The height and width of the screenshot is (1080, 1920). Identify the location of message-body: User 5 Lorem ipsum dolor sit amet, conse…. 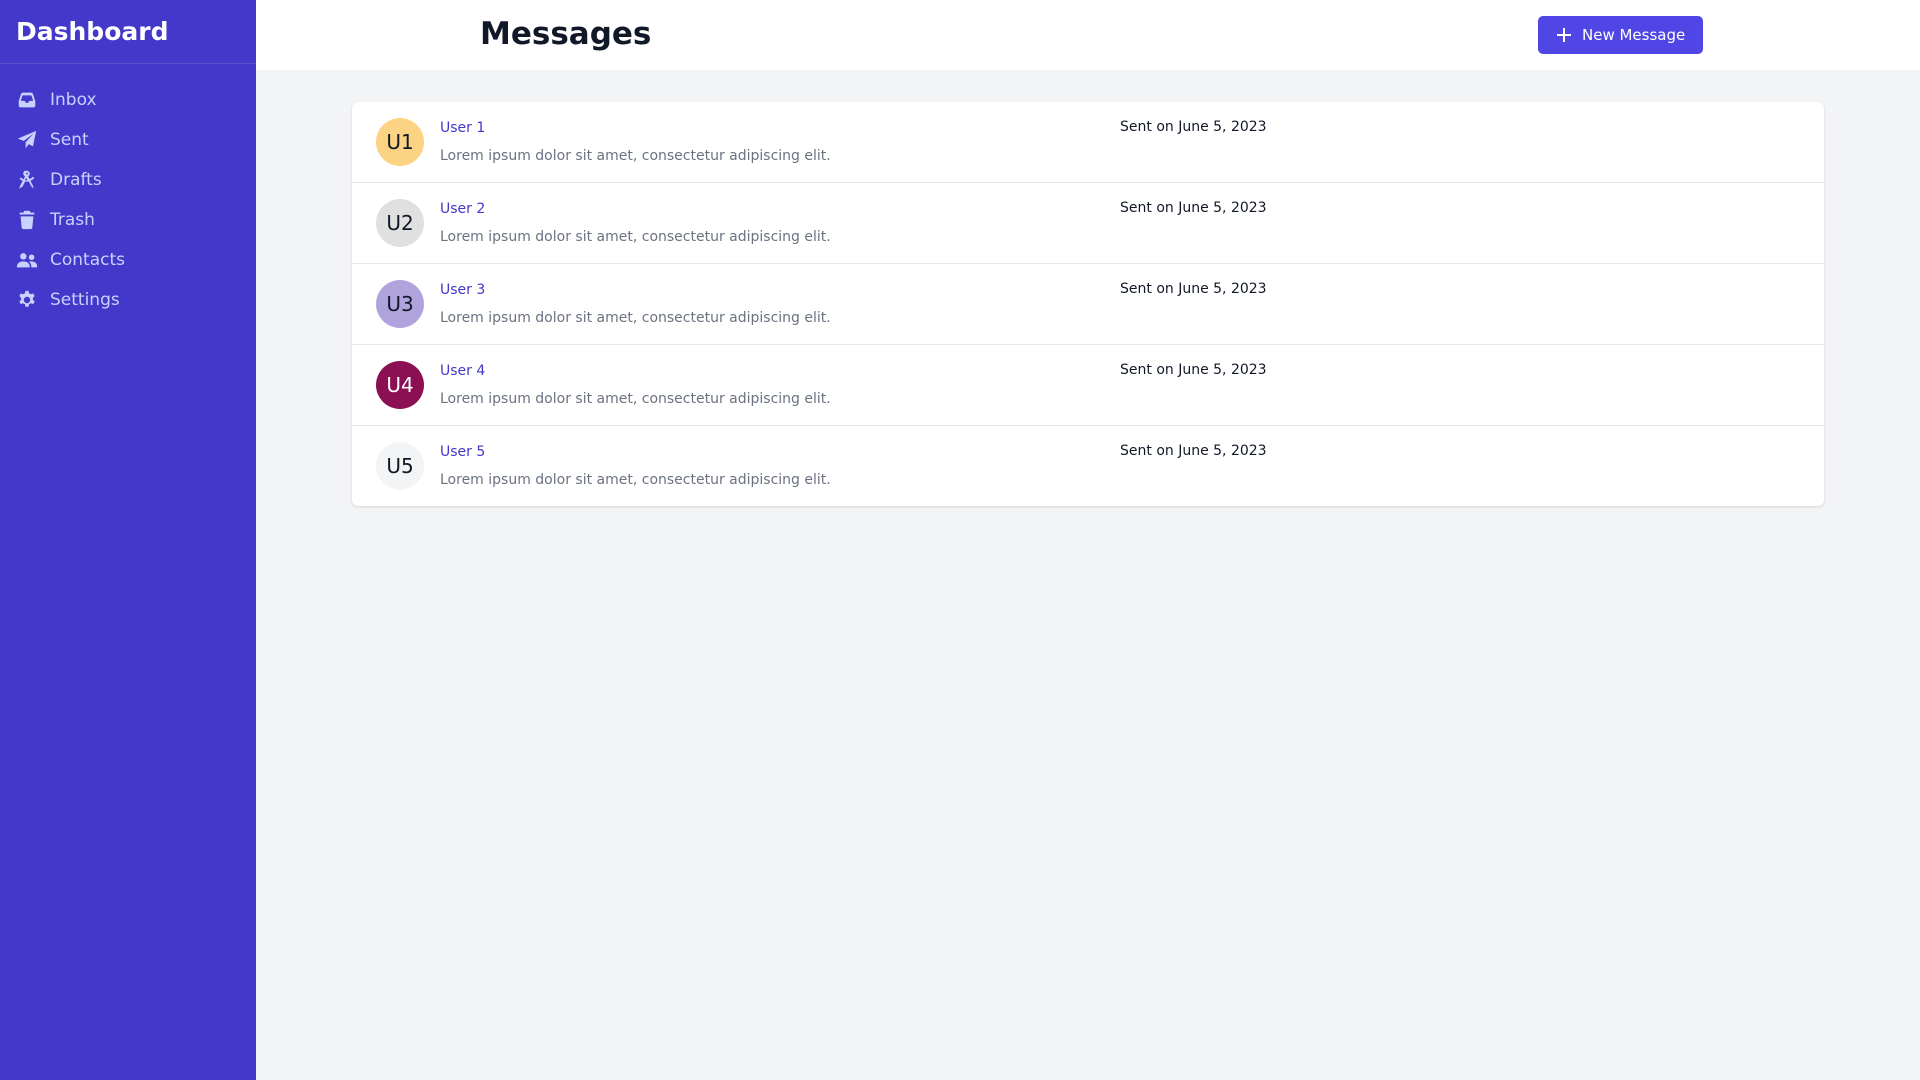
(635, 466).